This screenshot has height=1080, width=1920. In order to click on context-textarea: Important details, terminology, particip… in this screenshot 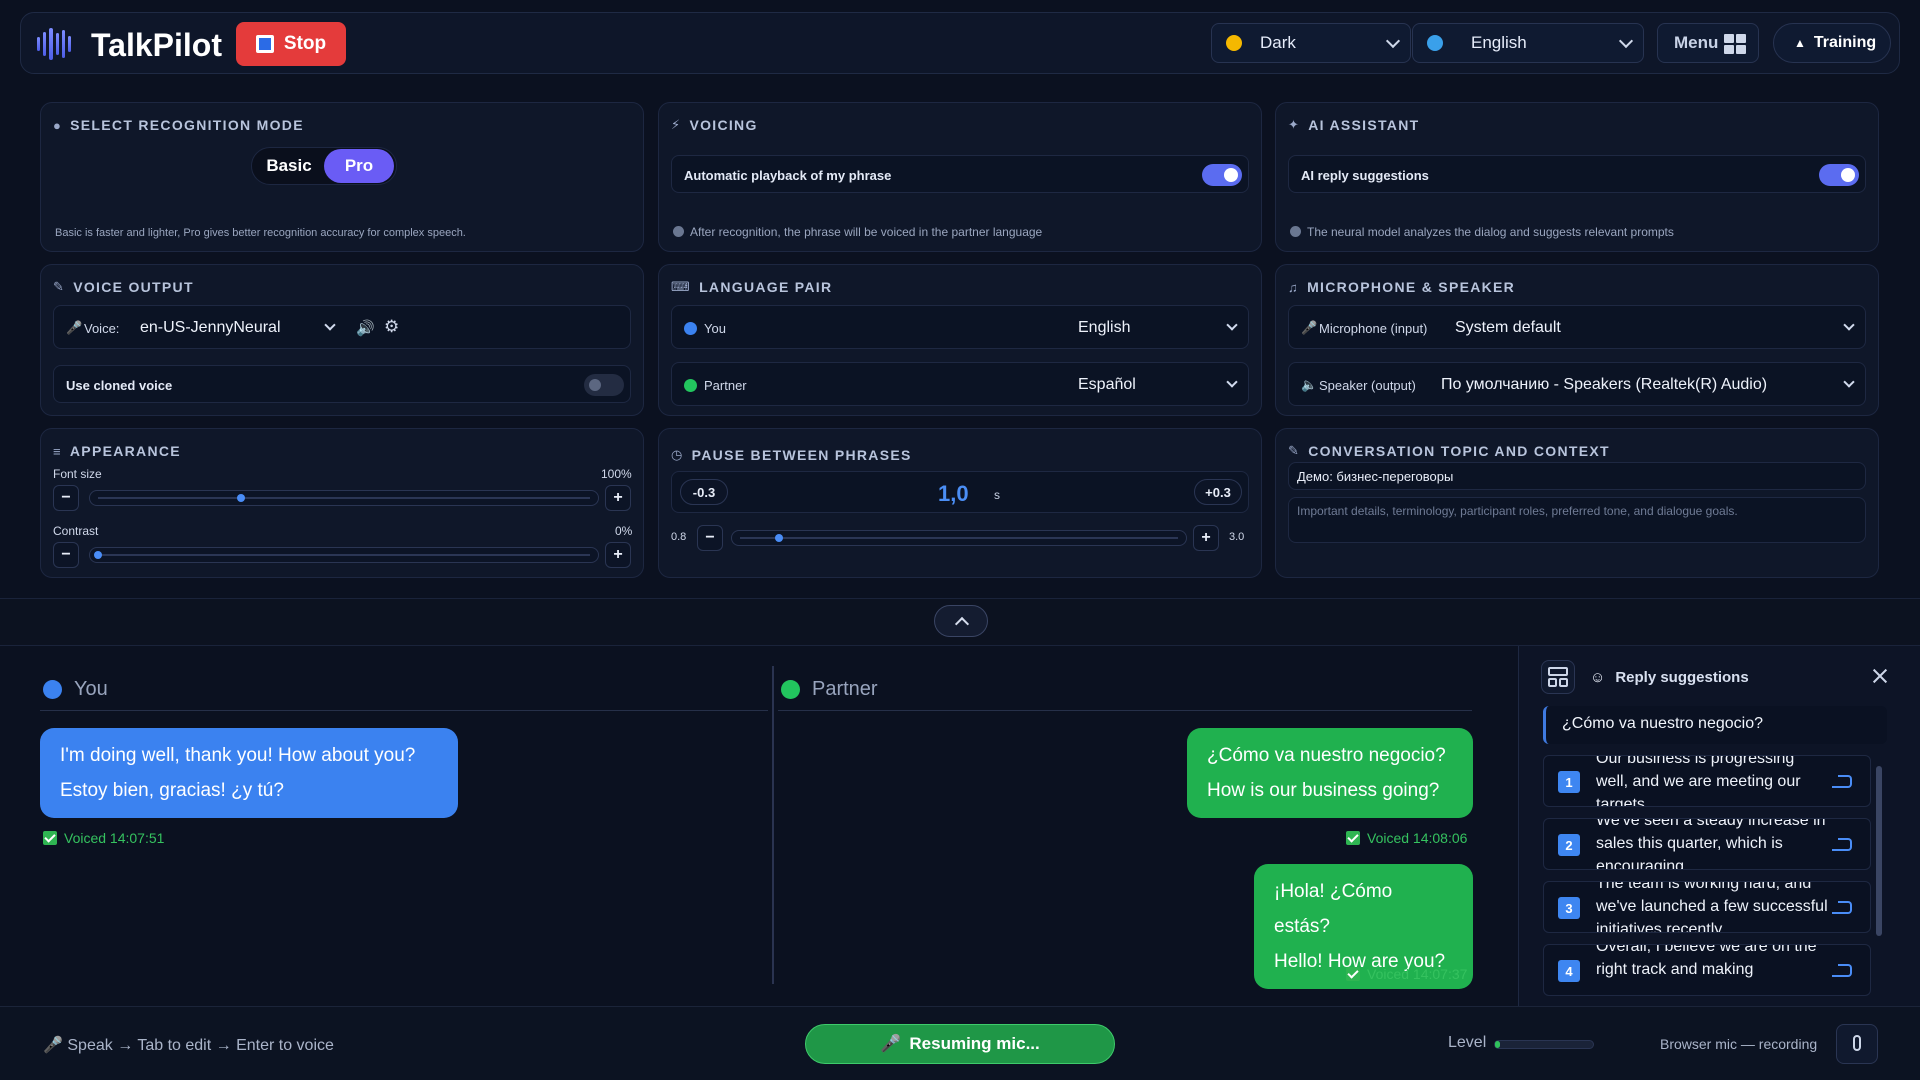, I will do `click(1577, 520)`.